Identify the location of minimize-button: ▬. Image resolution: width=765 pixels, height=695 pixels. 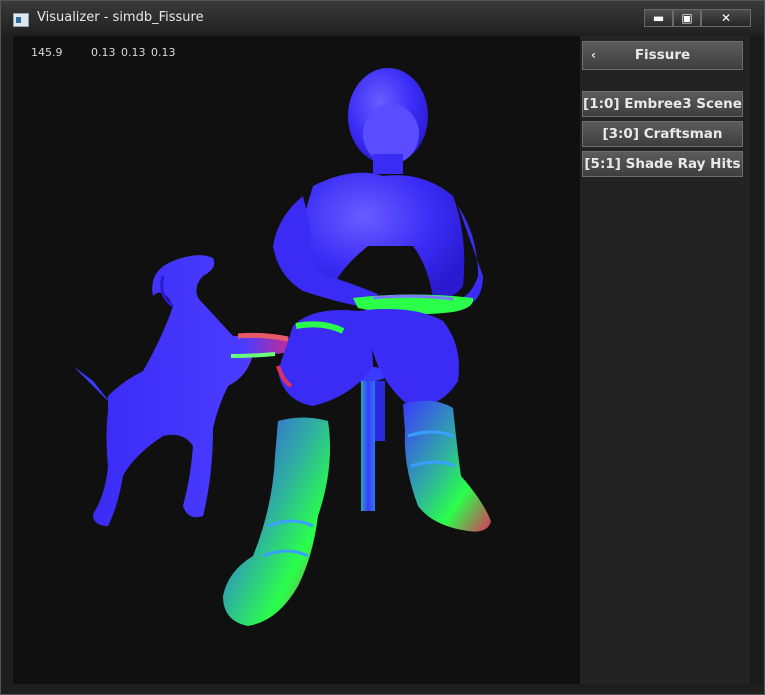
(658, 18).